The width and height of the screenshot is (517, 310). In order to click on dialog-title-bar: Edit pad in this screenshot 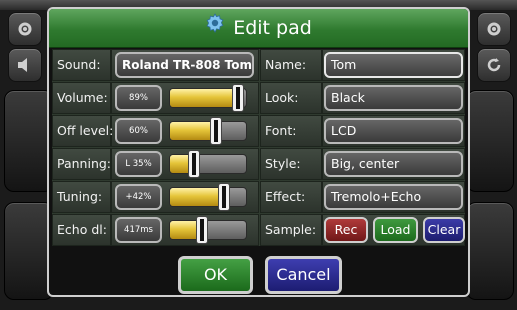, I will do `click(258, 28)`.